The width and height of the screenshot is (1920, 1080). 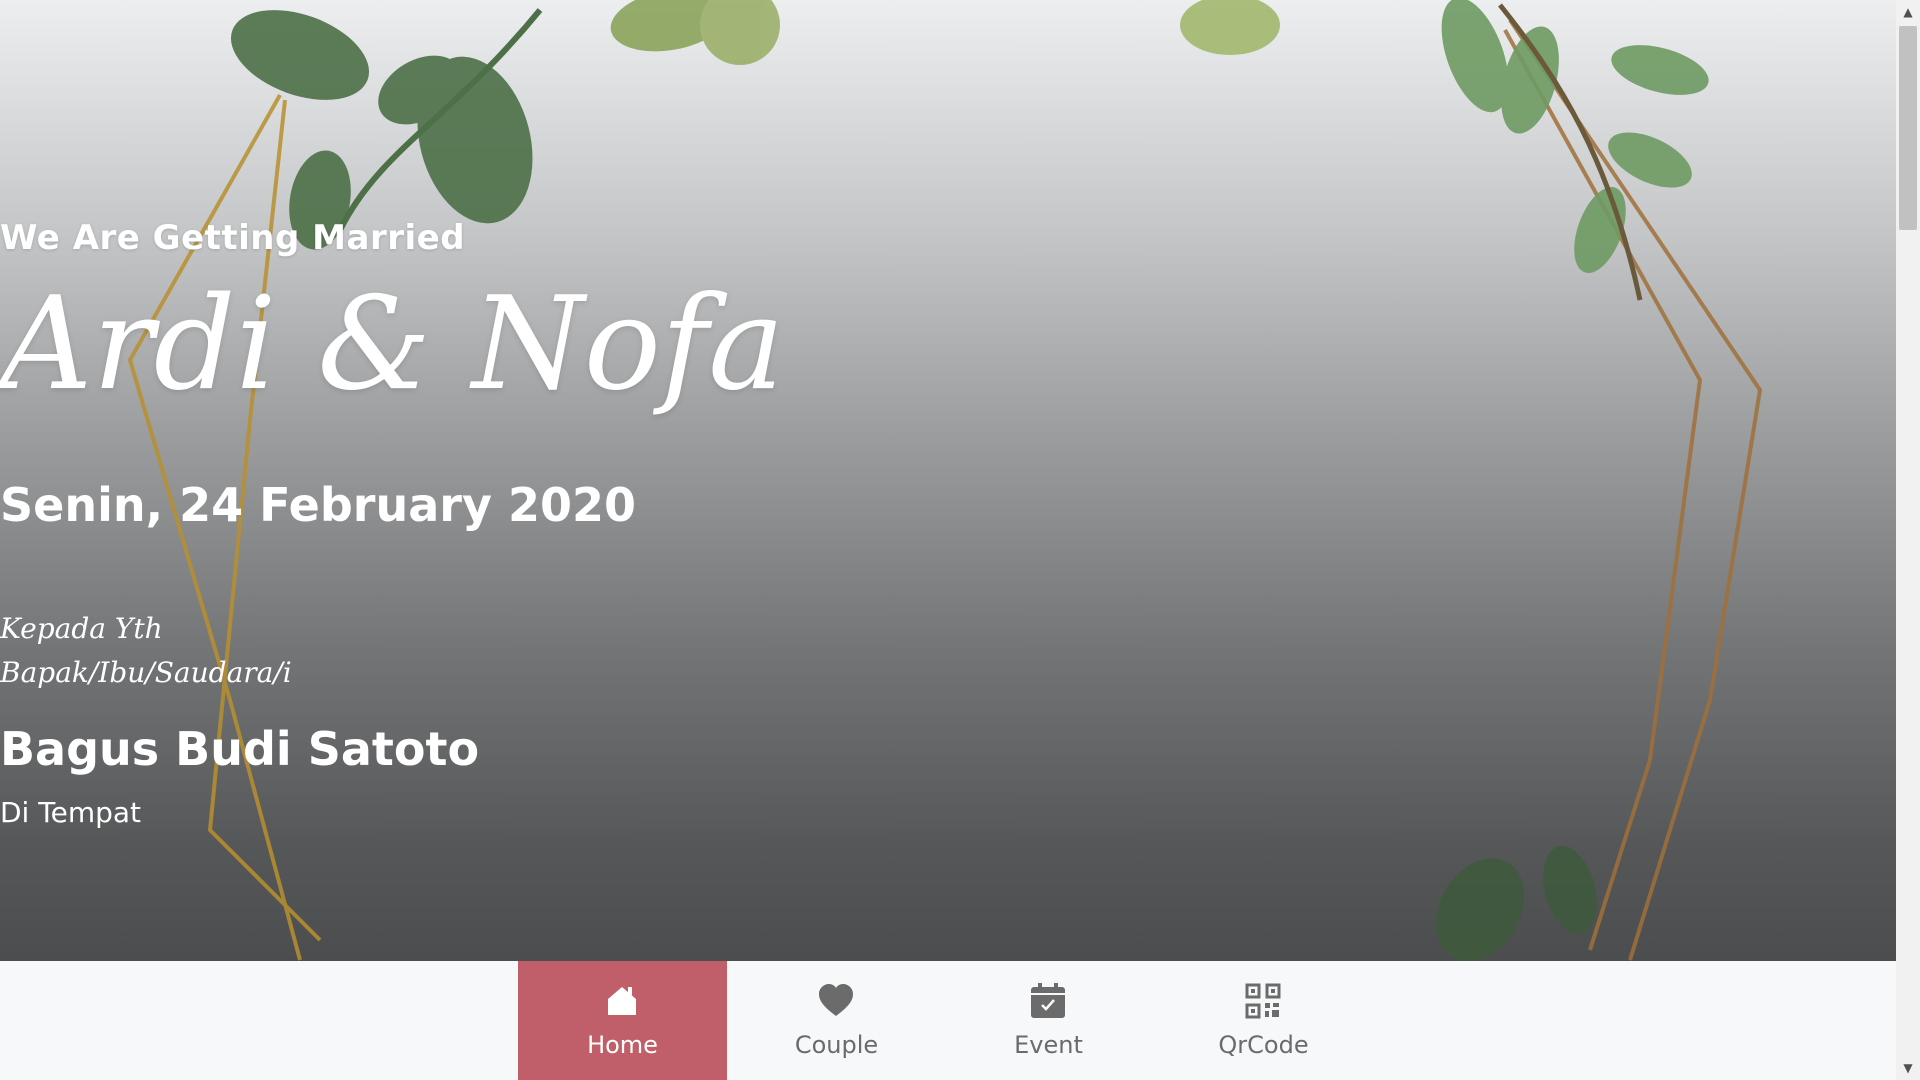 I want to click on guest-name: Bagus Budi Satoto, so click(x=240, y=749).